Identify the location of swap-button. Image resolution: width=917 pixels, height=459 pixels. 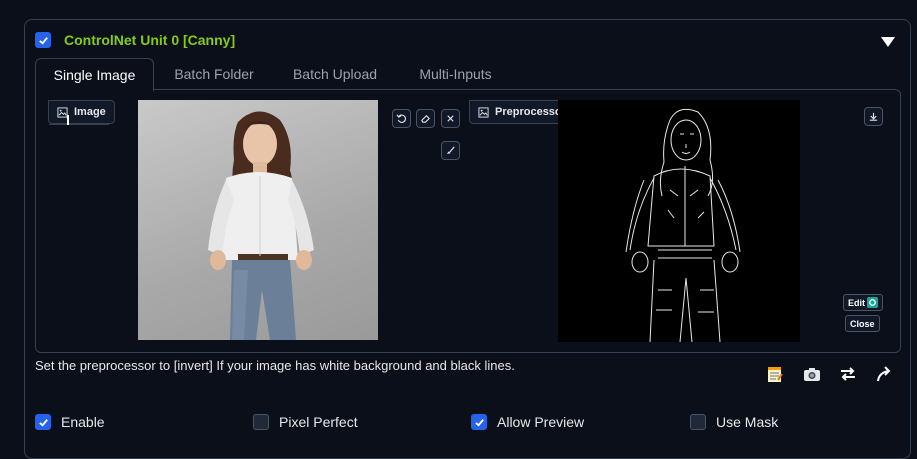
(848, 374).